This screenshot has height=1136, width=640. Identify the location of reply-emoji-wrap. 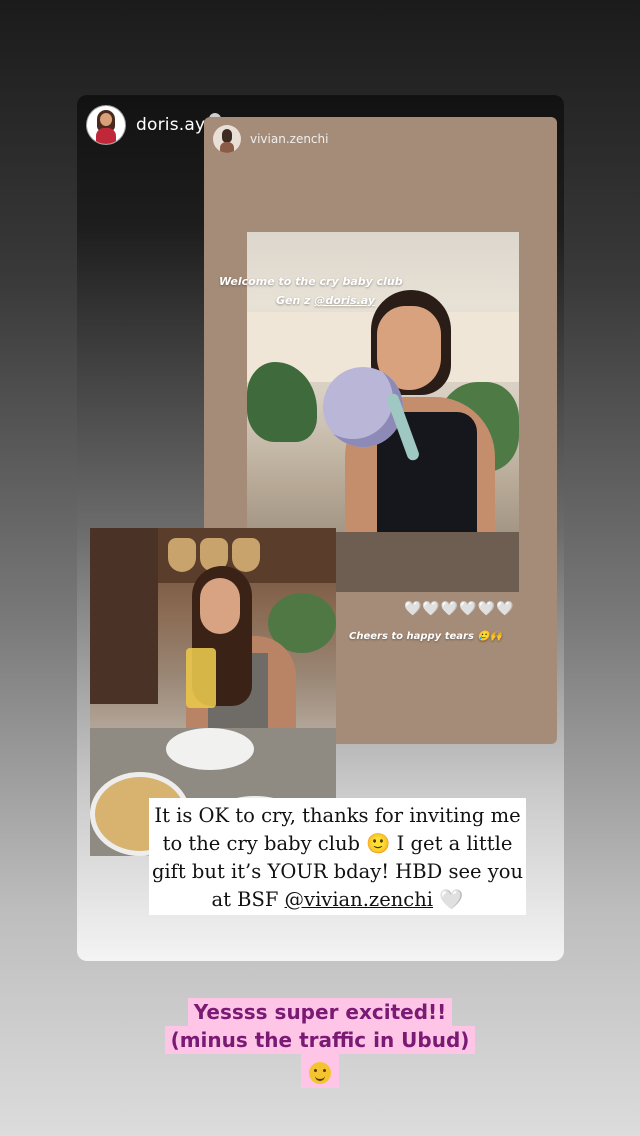
(320, 1071).